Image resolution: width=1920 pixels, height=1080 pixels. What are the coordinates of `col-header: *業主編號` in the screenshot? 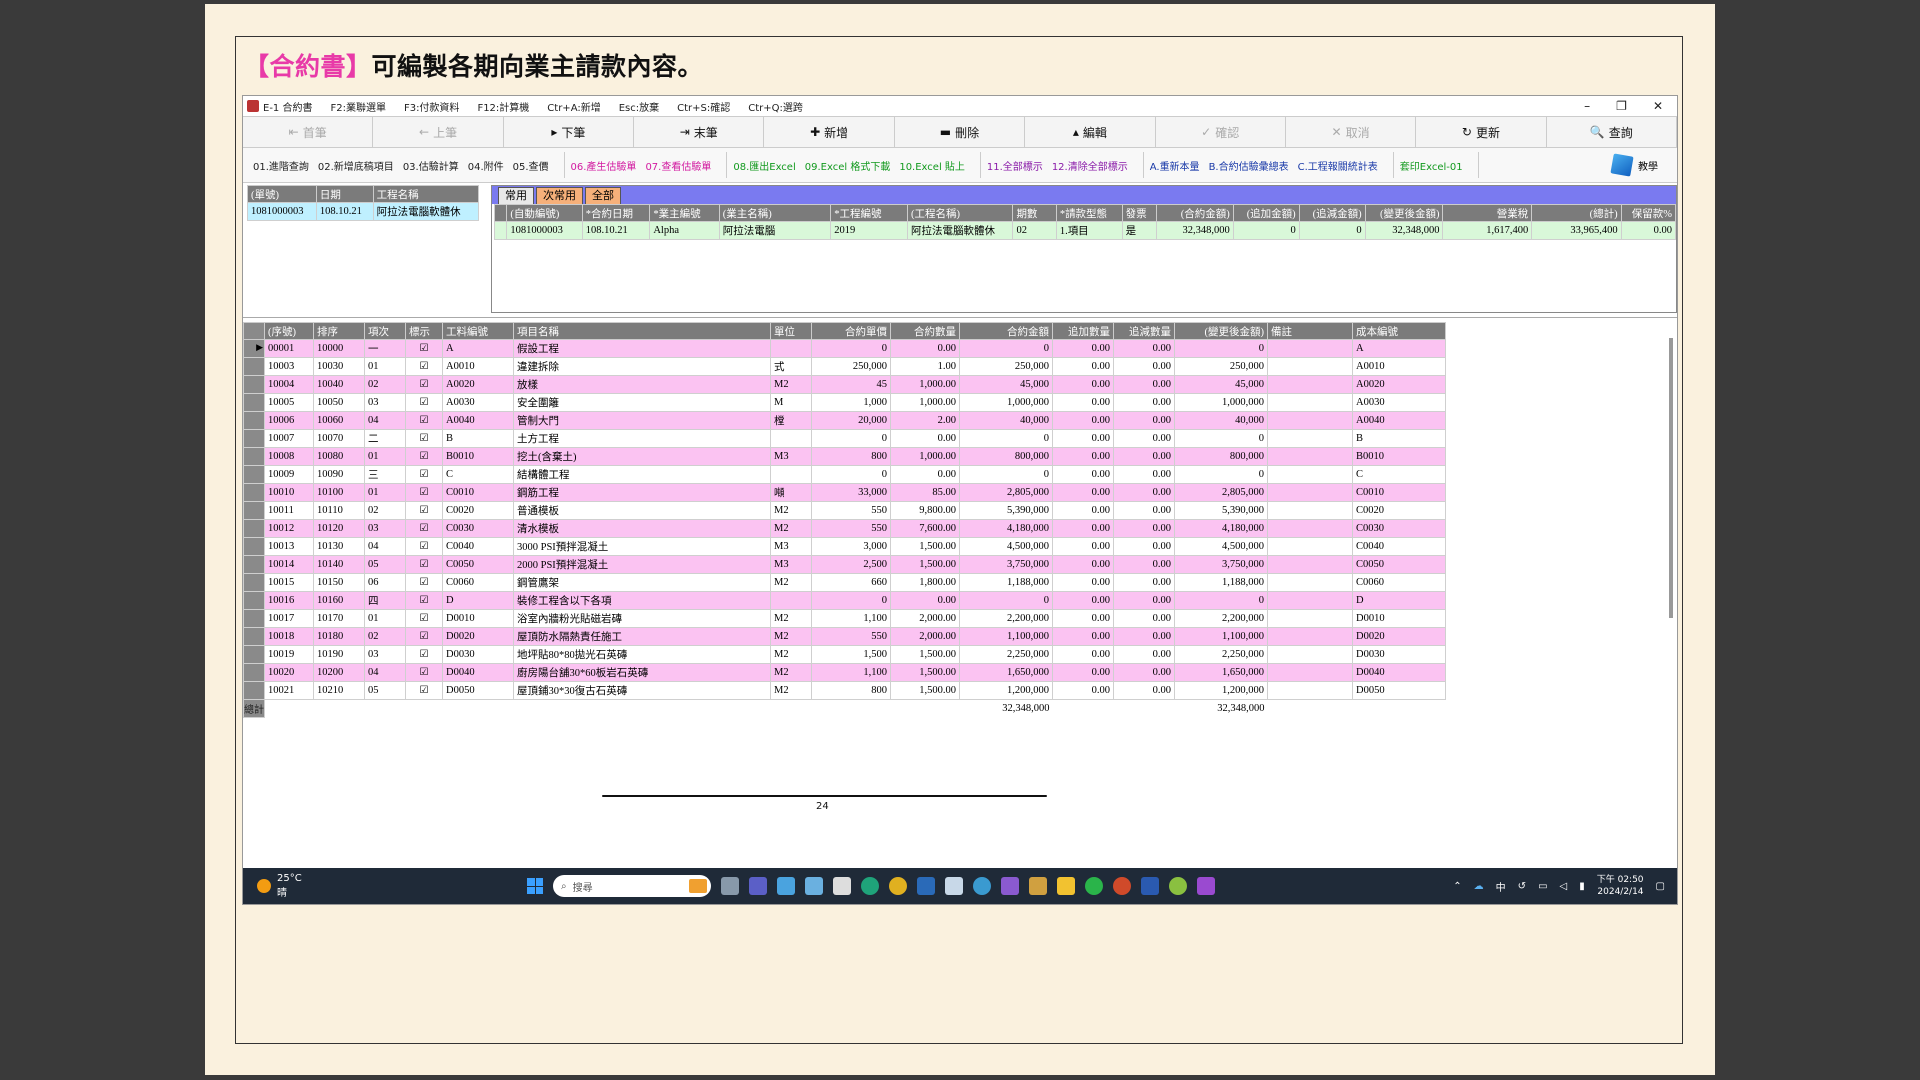 It's located at (684, 213).